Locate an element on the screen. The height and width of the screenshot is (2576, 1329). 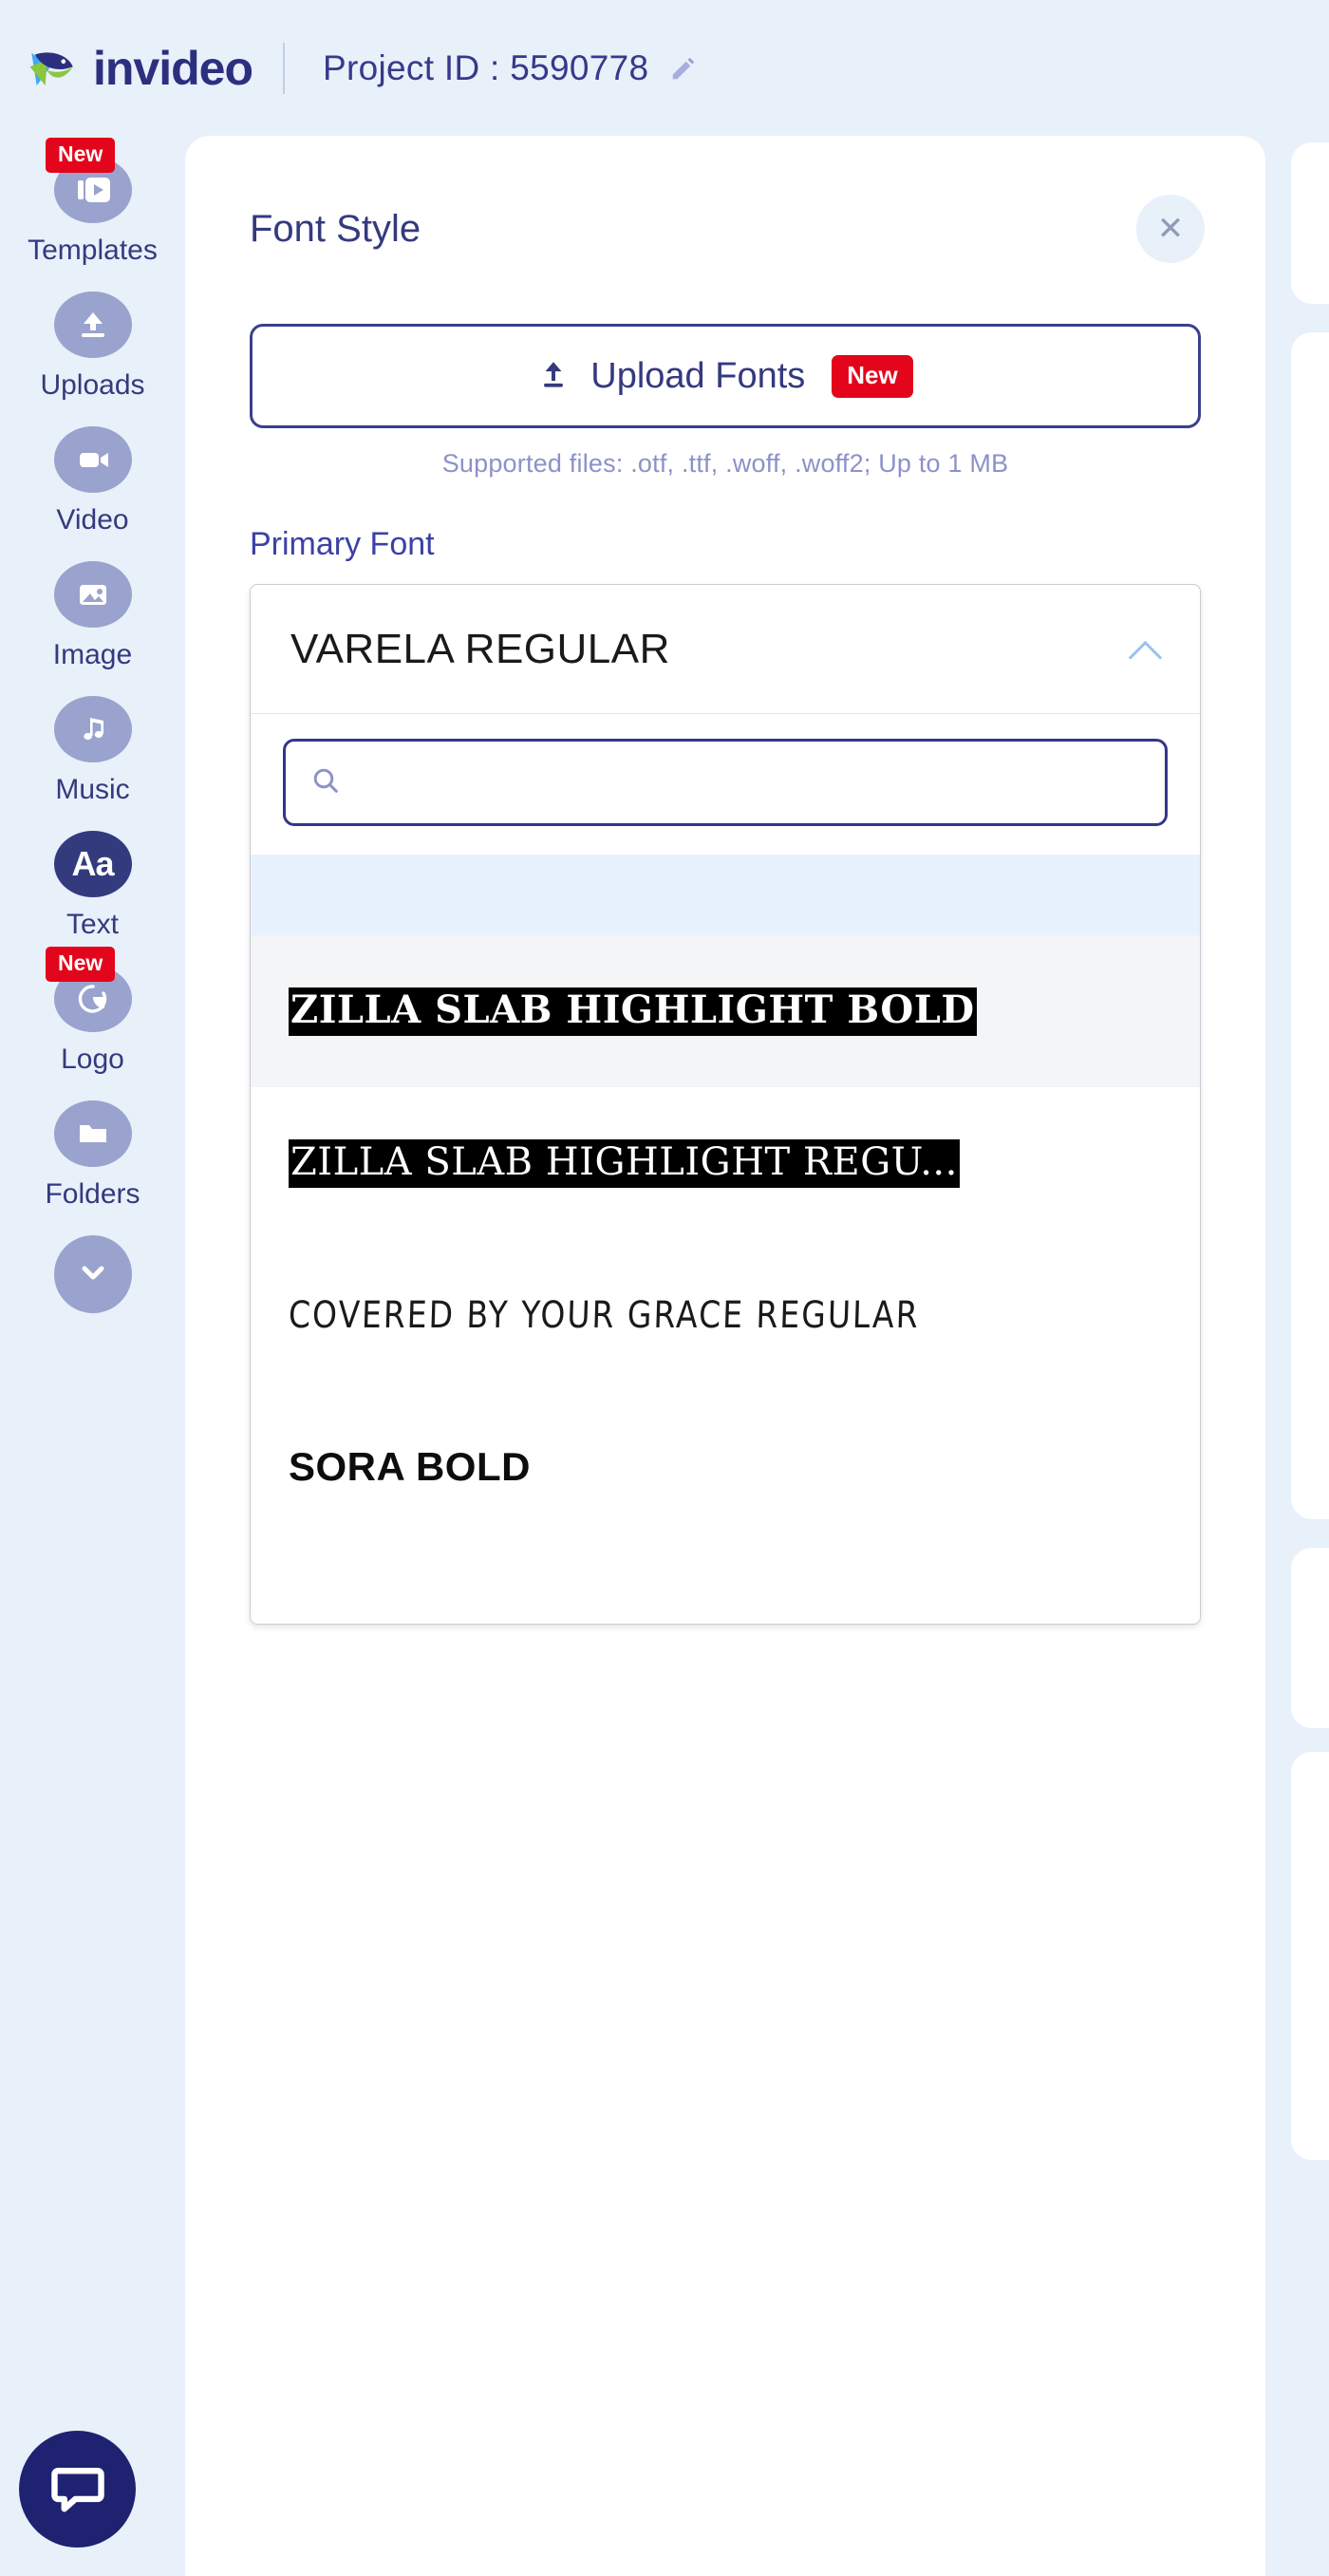
upload-fonts-button: Upload Fonts New is located at coordinates (725, 376).